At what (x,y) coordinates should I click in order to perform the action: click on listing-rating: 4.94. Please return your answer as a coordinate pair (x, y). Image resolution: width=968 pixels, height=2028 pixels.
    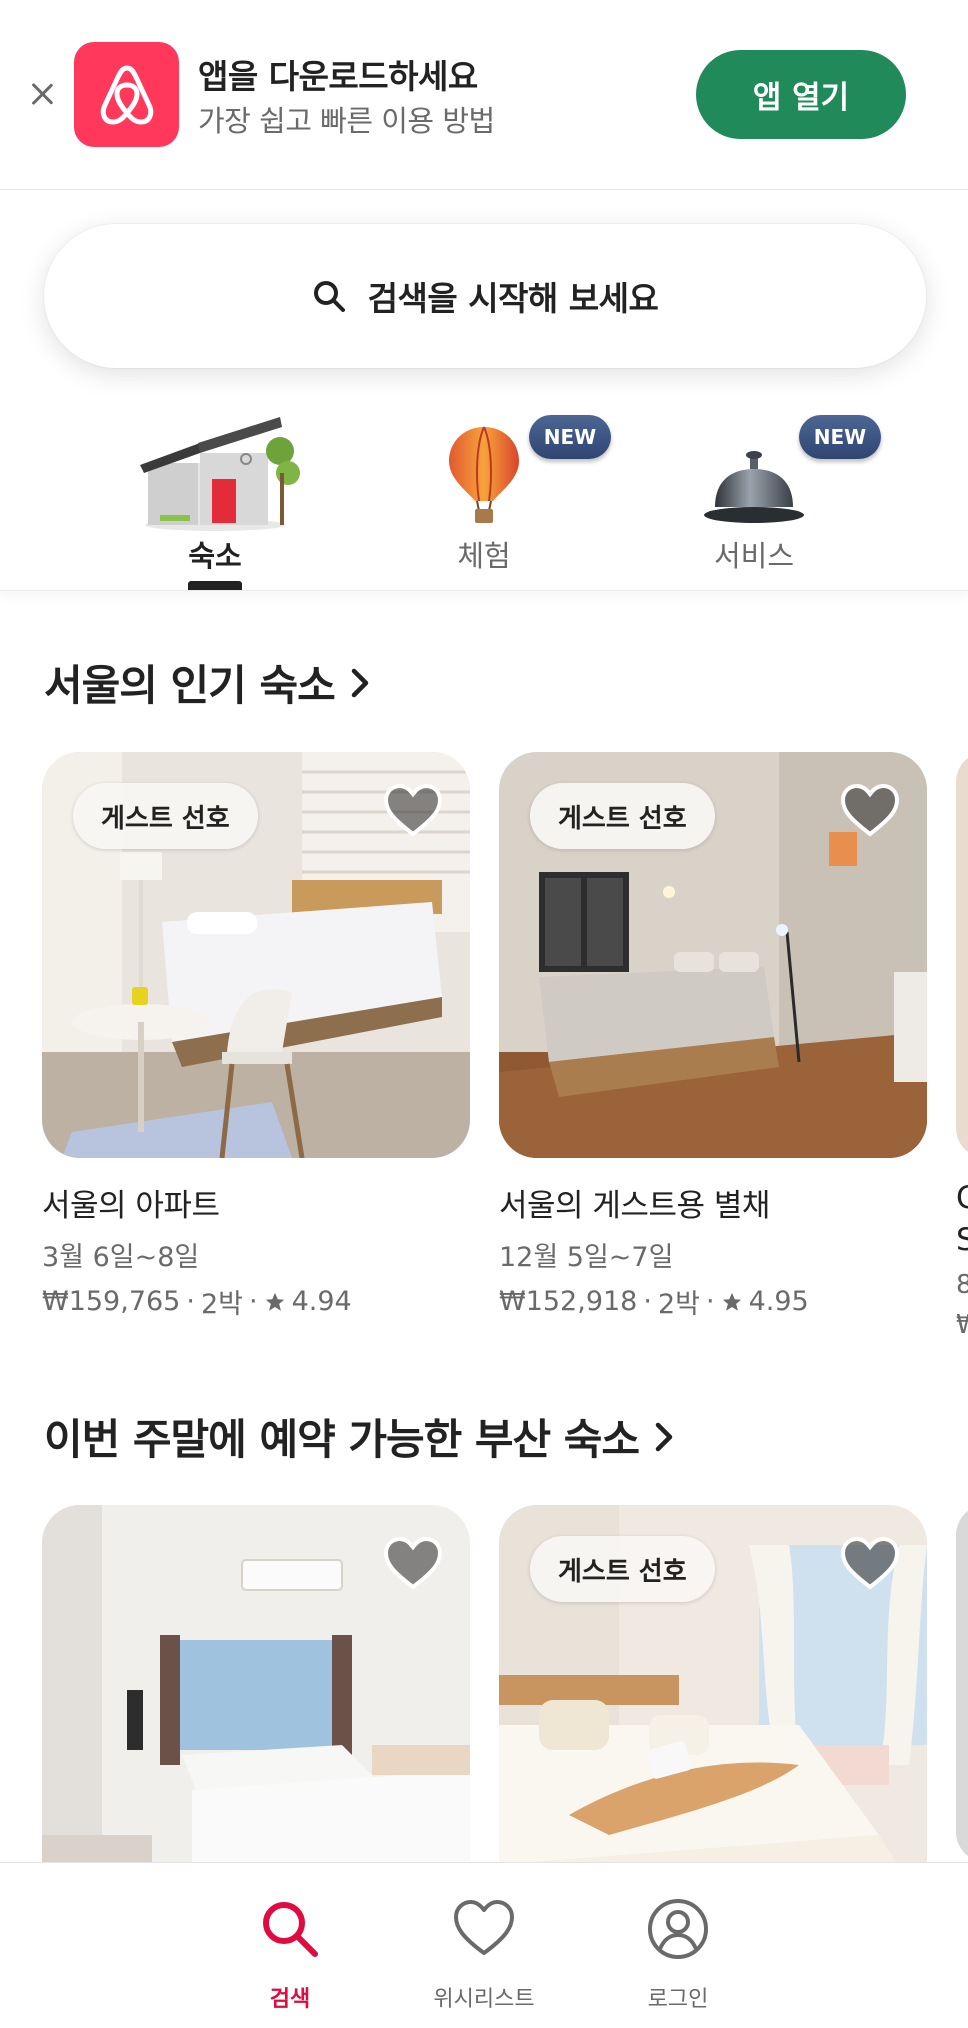
    Looking at the image, I should click on (321, 1301).